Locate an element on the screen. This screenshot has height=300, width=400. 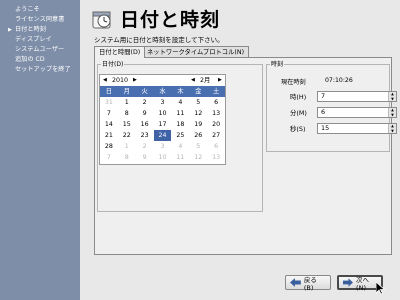
page-title: 日付と時刻 is located at coordinates (170, 20).